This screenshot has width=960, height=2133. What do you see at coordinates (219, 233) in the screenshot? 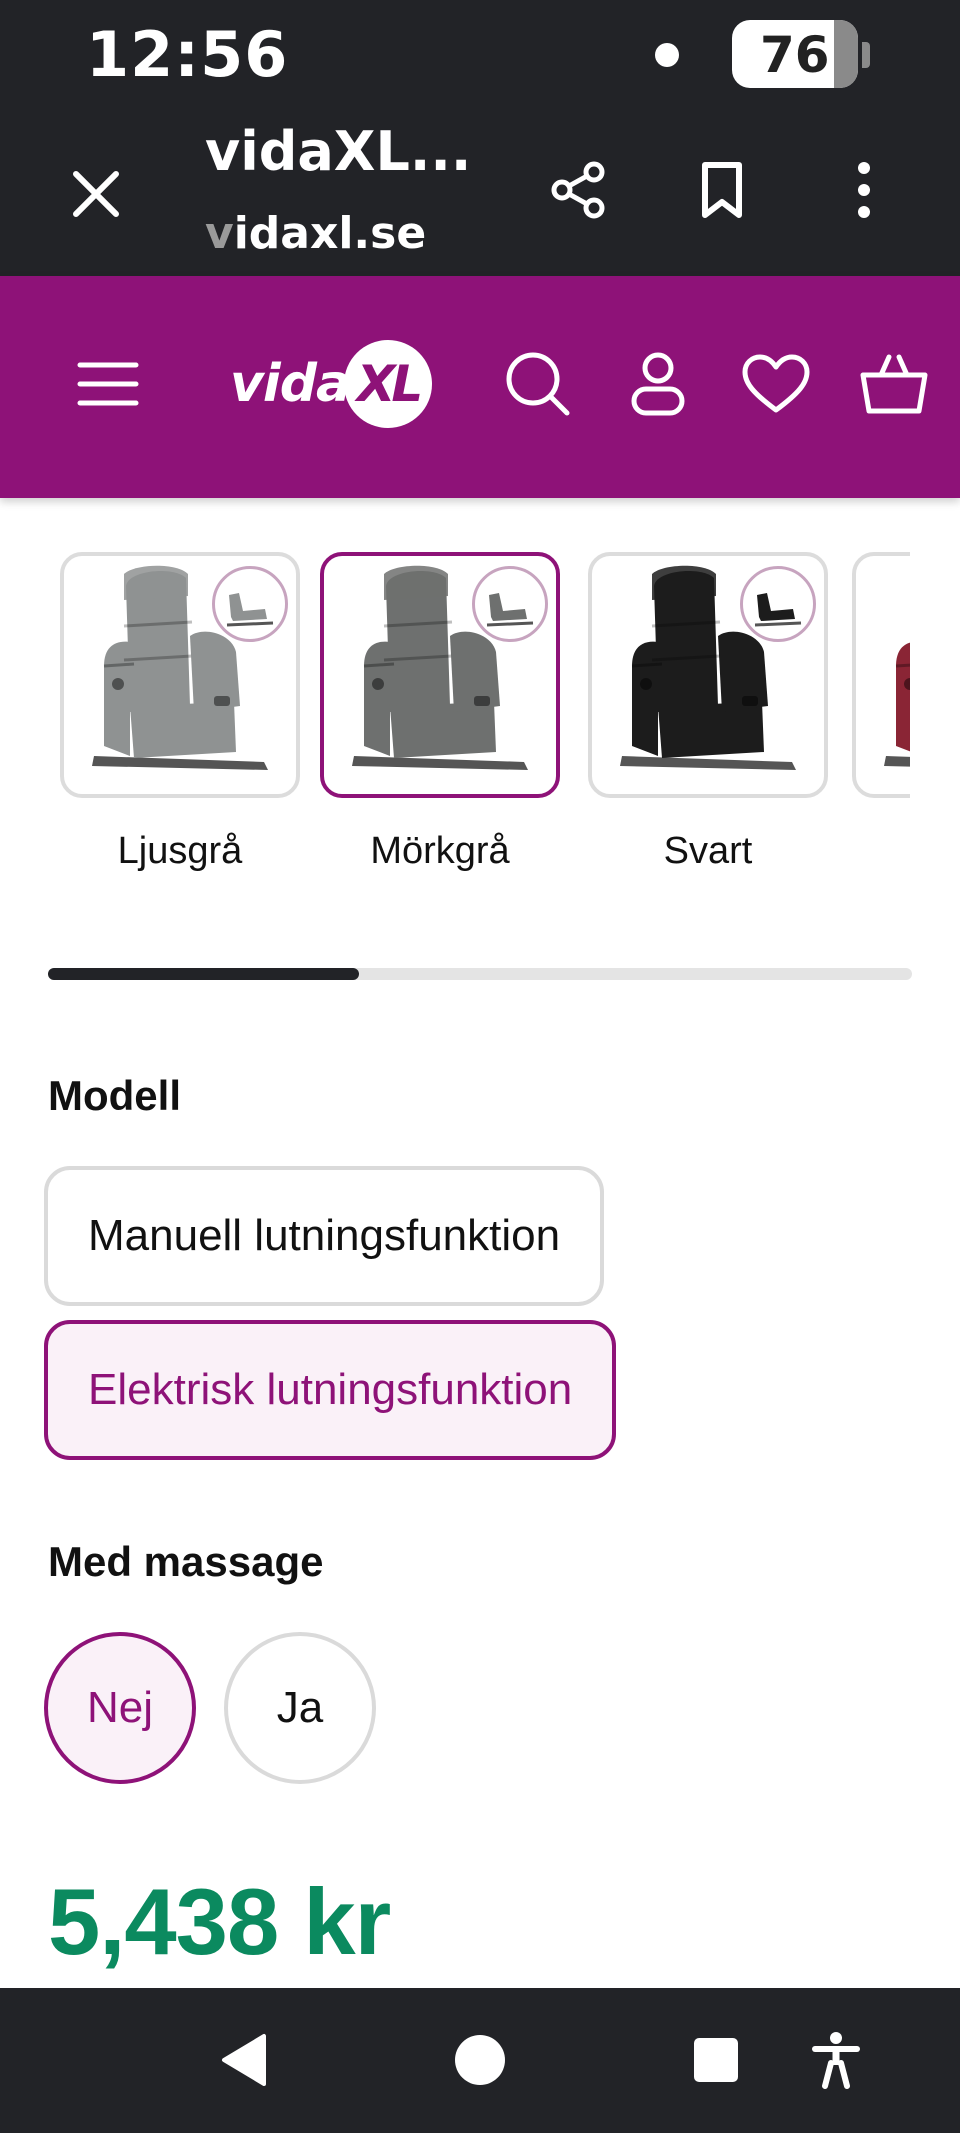
I see `page-domain-faded: v` at bounding box center [219, 233].